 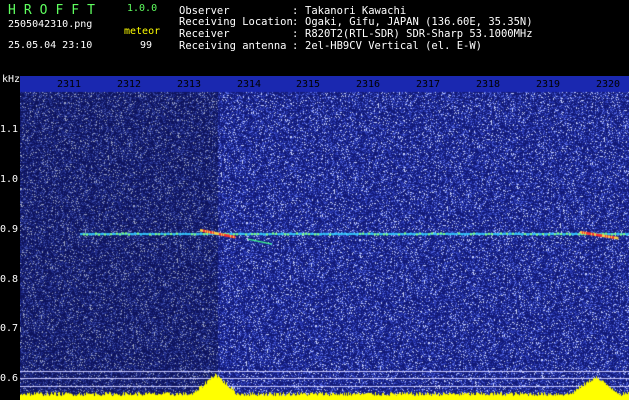 I want to click on receiver-value: R820T2(RTL-SDR) SDR-Sharp 53.1000MHz, so click(x=419, y=34).